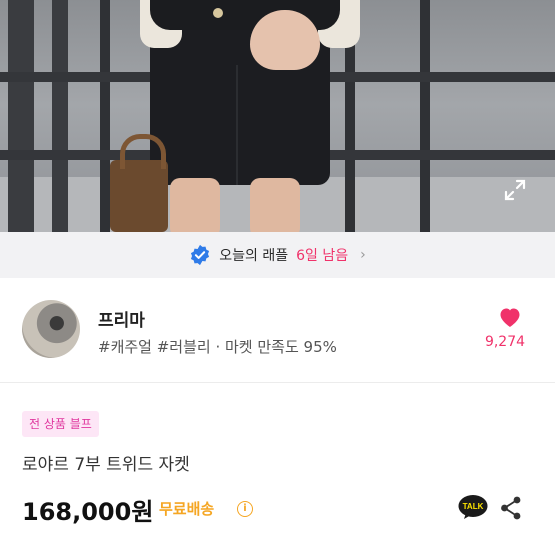  I want to click on free-shipping-label: 무료배송, so click(187, 509).